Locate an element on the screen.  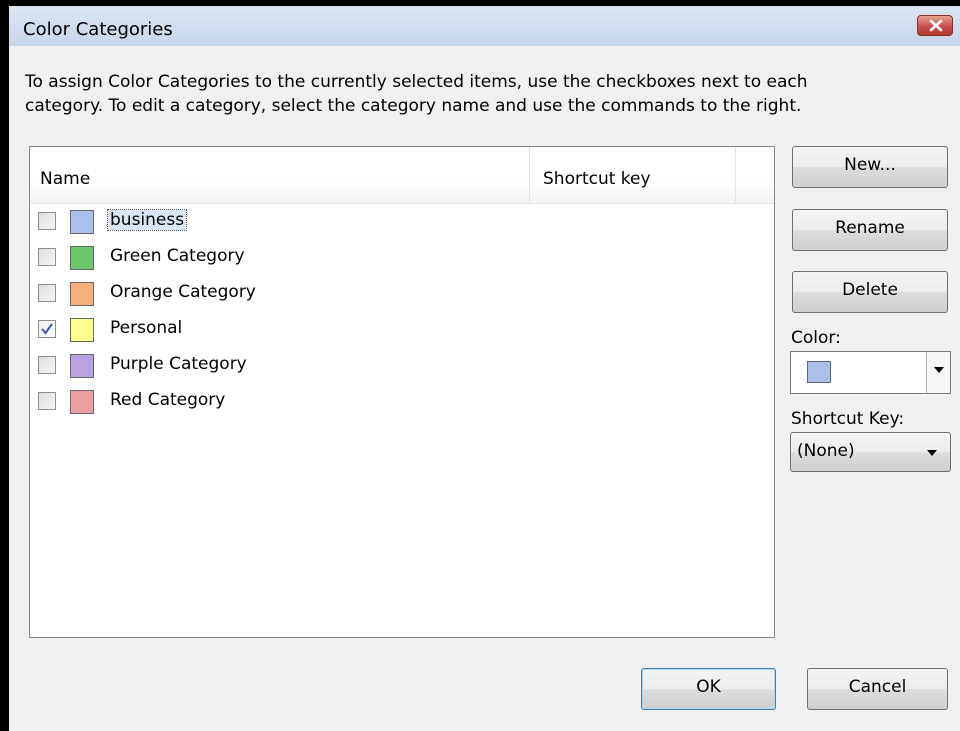
category-name: Purple Category is located at coordinates (178, 364).